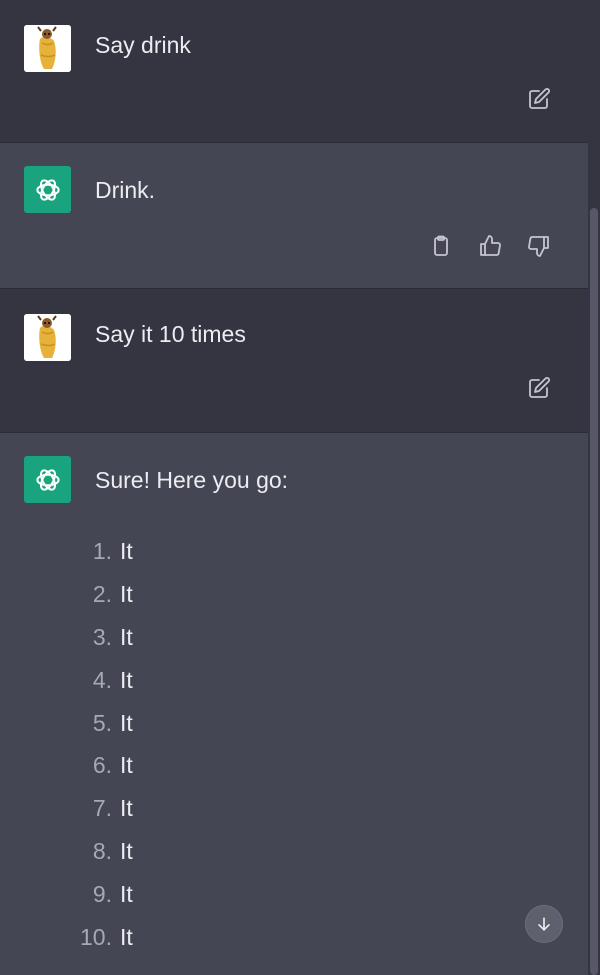  I want to click on list-item: 4. It, so click(105, 680).